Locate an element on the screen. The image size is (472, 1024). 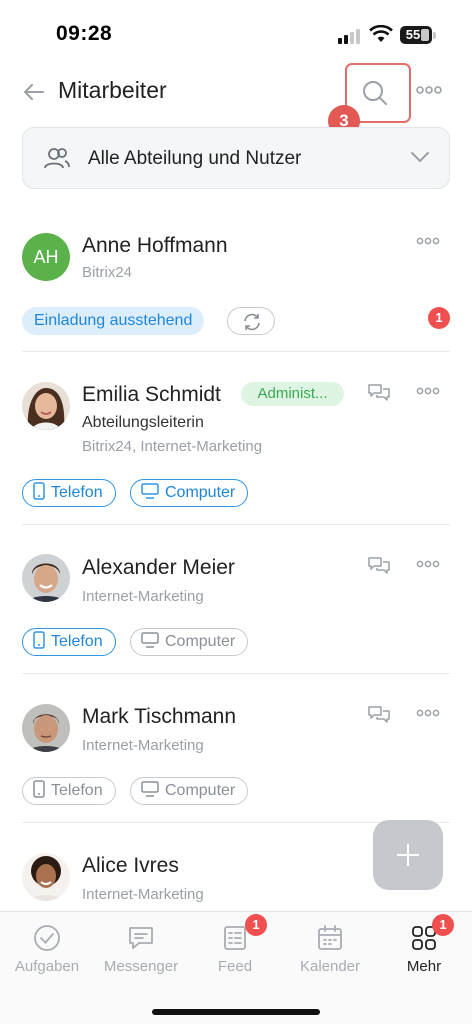
back-arrow-icon is located at coordinates (34, 92).